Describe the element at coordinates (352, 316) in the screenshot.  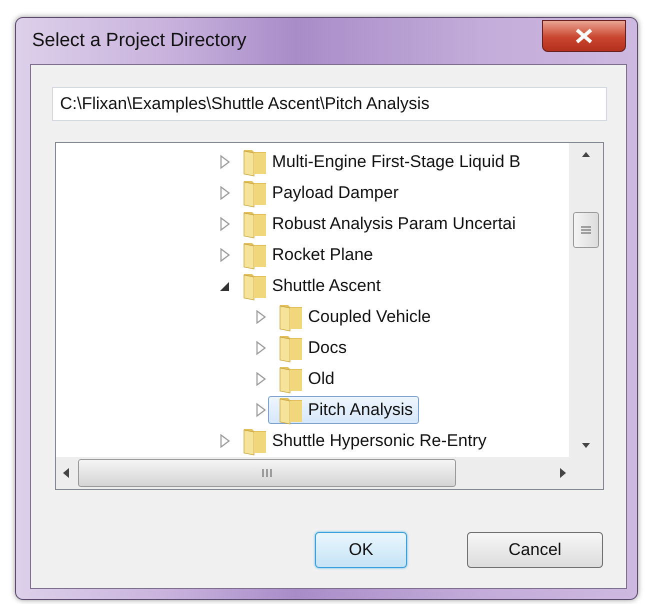
I see `folder-item: Coupled Vehicle` at that location.